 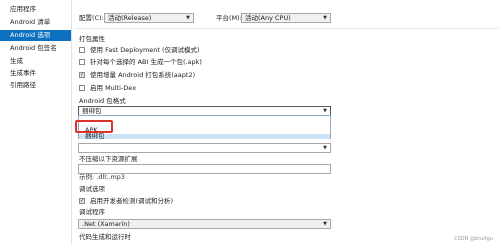 What do you see at coordinates (92, 39) in the screenshot?
I see `section-title-packaging: 打包属性` at bounding box center [92, 39].